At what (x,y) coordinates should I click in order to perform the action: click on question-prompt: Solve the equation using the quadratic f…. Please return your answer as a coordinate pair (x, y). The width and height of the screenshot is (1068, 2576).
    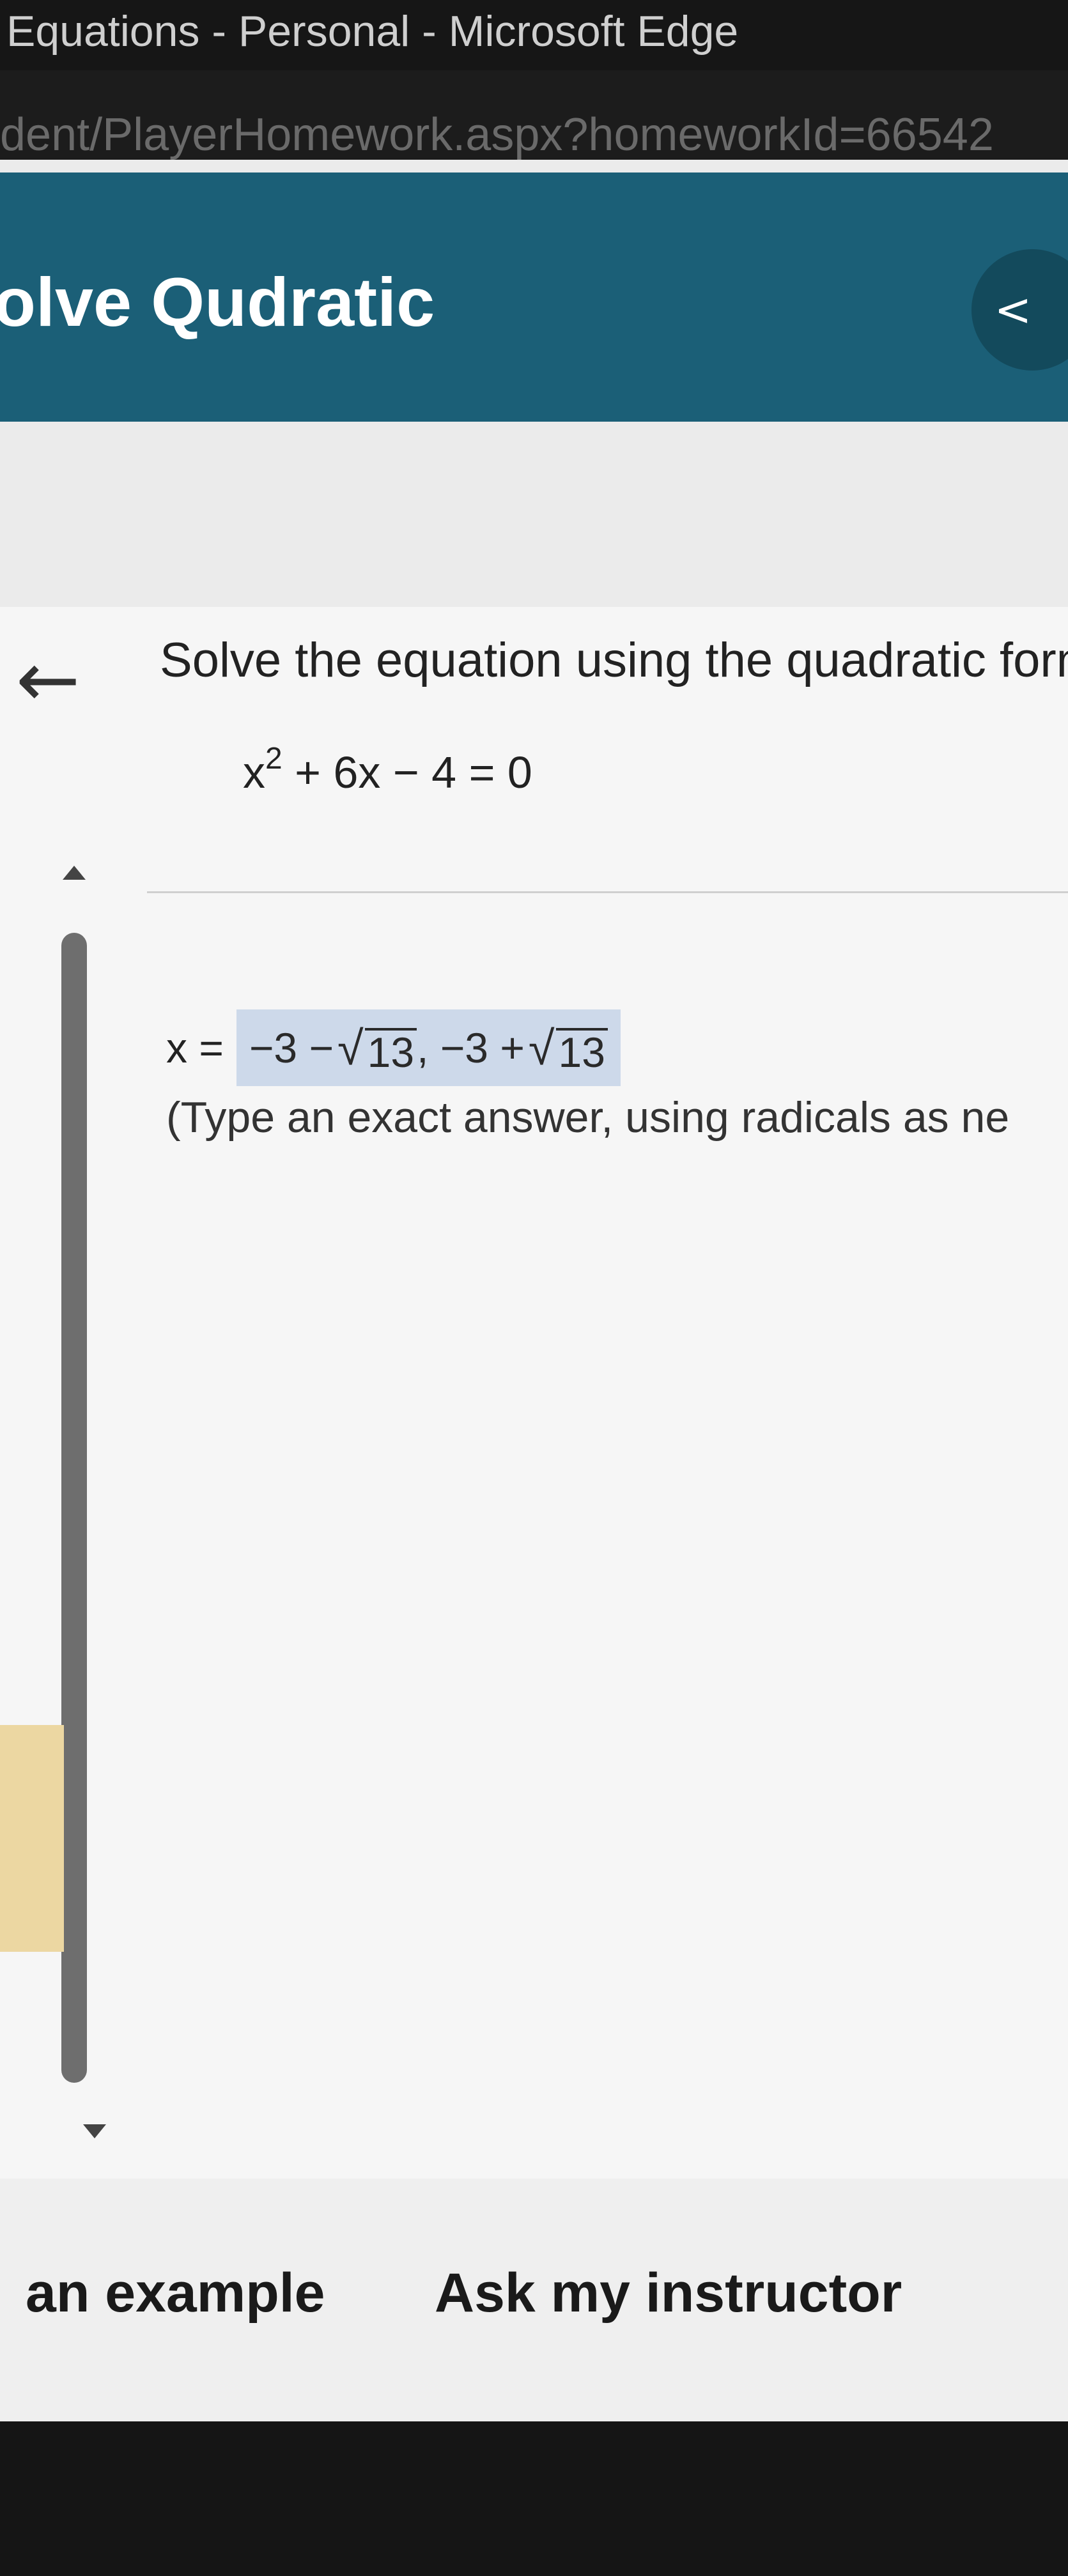
    Looking at the image, I should click on (614, 660).